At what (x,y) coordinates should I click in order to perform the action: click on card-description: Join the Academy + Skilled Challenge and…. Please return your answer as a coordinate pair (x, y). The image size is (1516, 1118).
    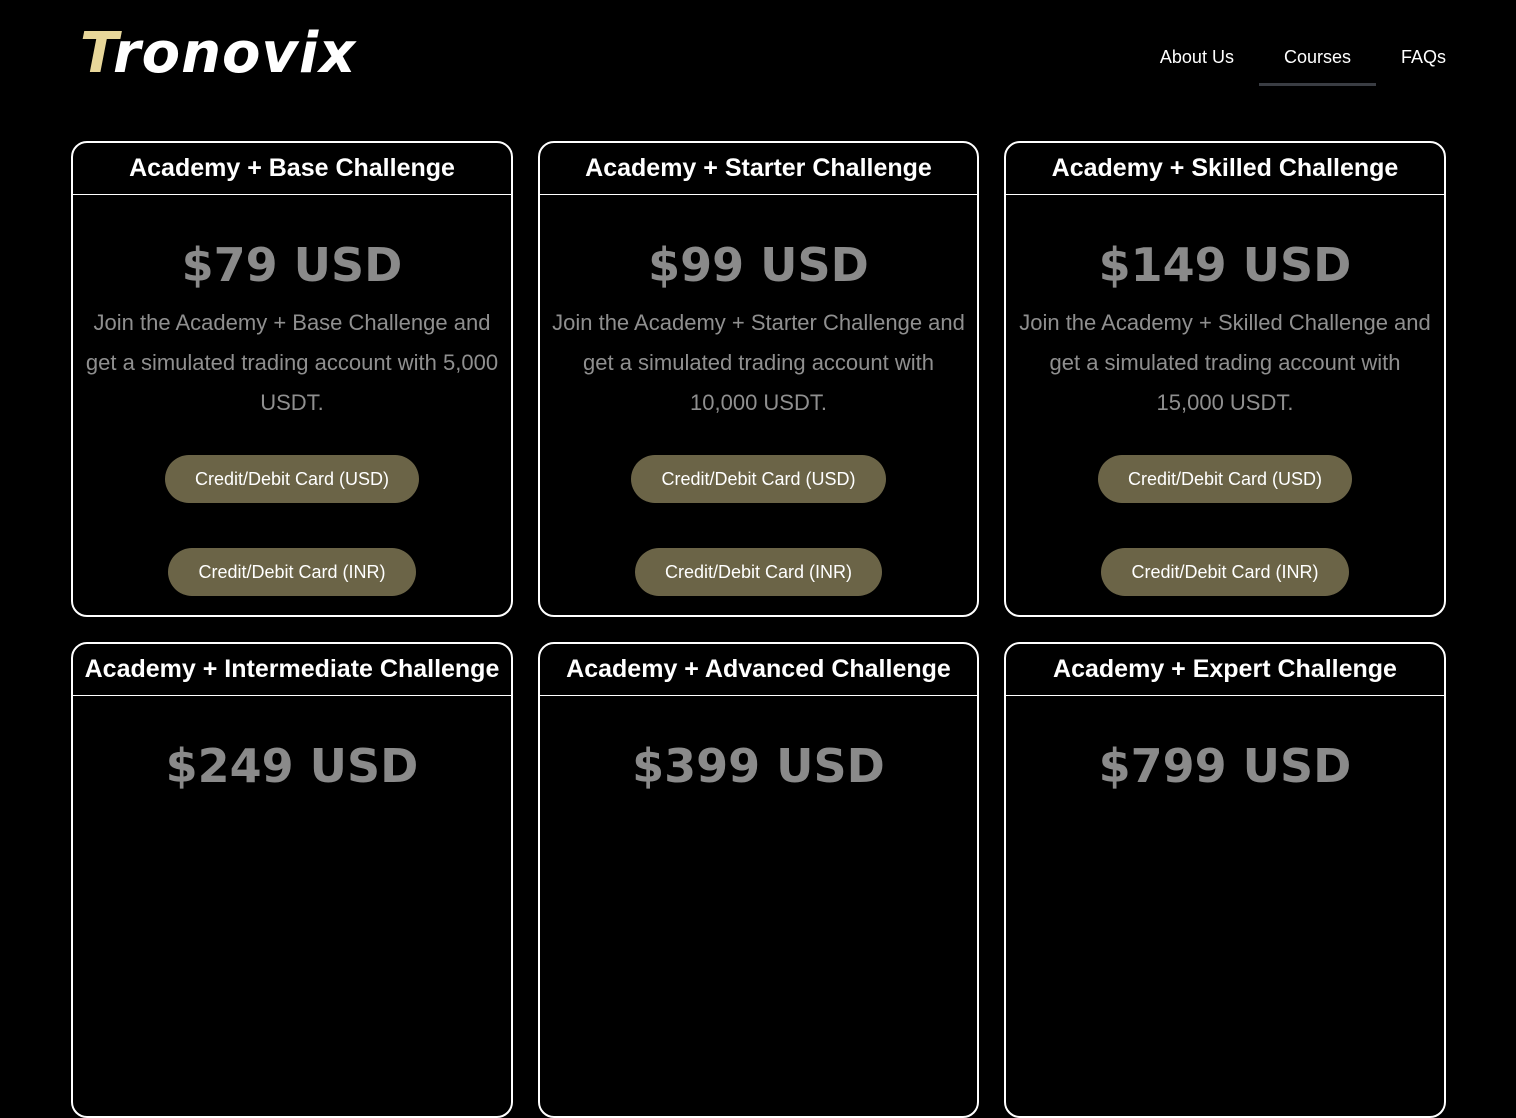
    Looking at the image, I should click on (1225, 362).